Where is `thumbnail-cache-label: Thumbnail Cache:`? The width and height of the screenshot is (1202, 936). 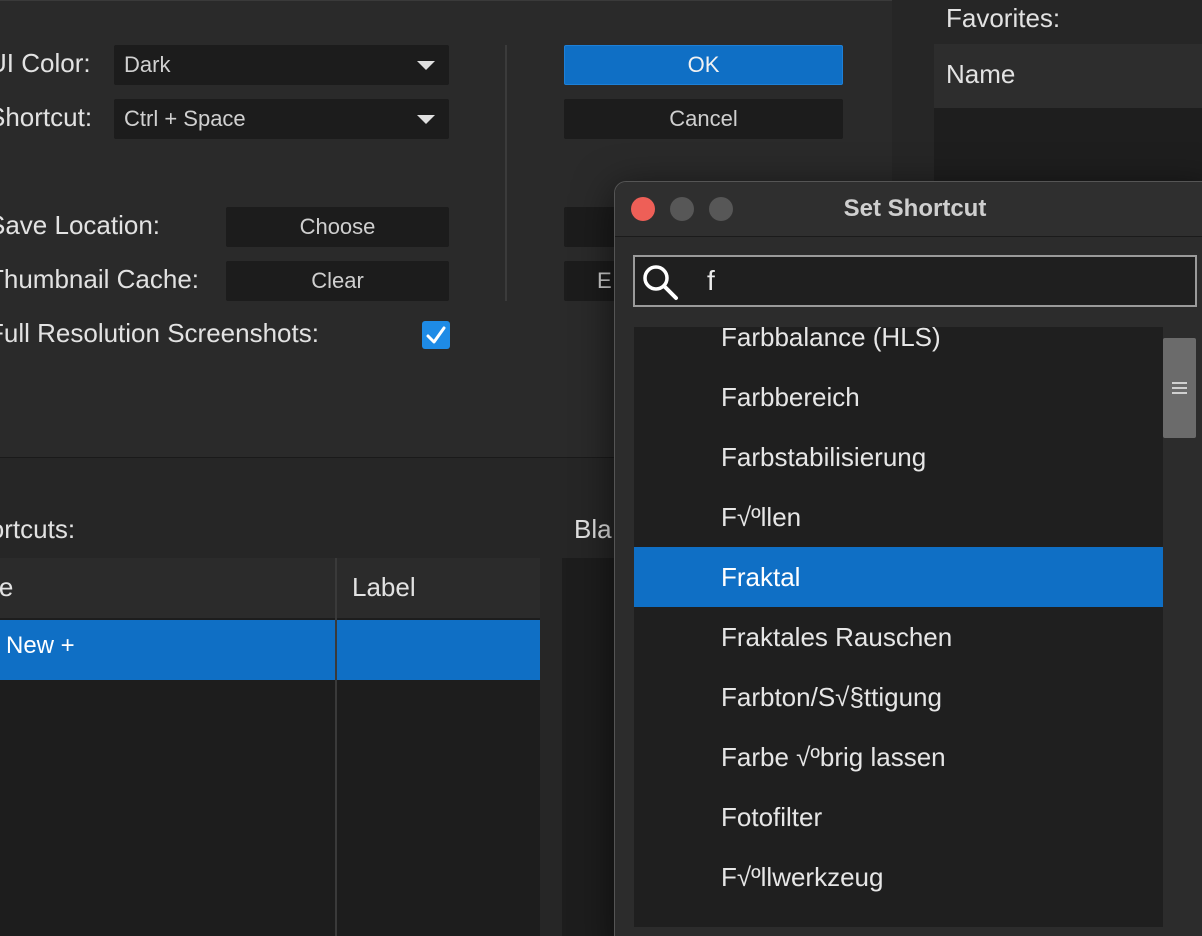 thumbnail-cache-label: Thumbnail Cache: is located at coordinates (99, 279).